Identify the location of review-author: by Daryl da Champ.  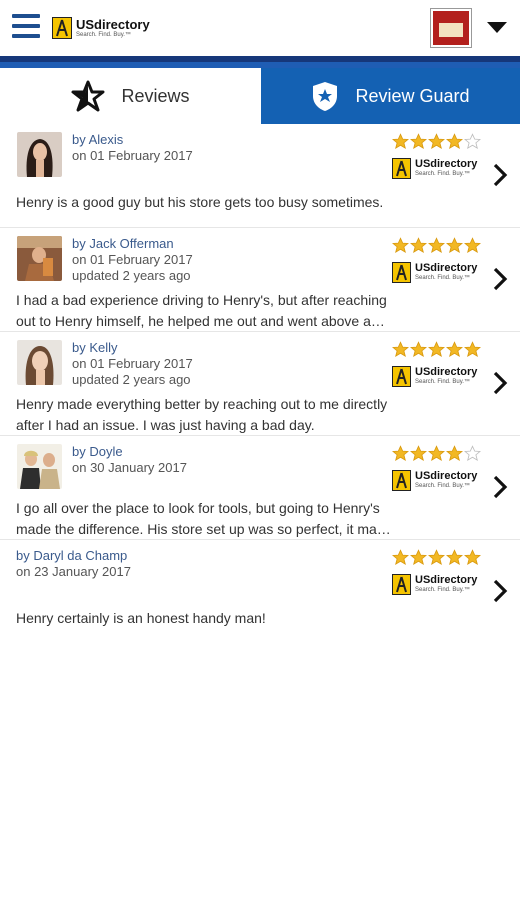
(72, 555).